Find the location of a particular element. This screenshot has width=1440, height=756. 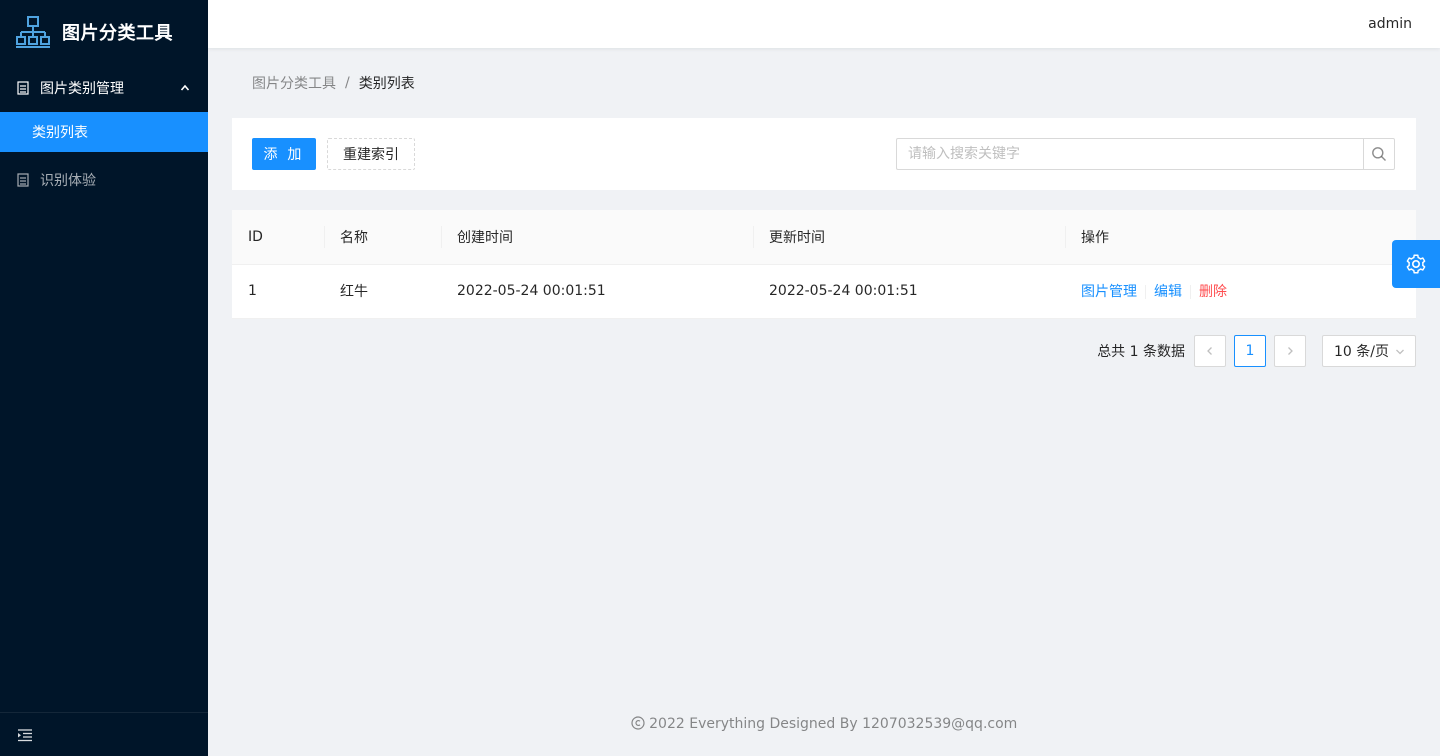

rebuild-index-button: 重建索引 is located at coordinates (371, 154).